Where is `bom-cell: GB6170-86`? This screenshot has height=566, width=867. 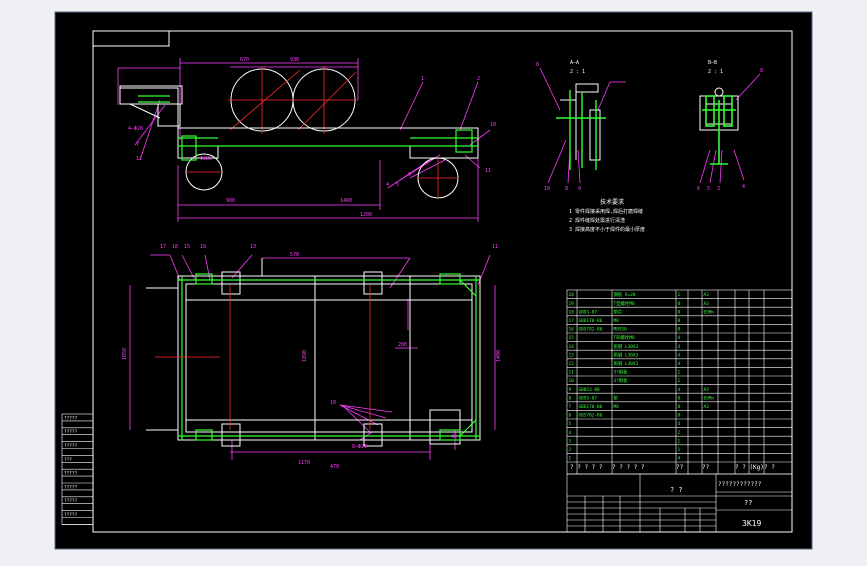 bom-cell: GB6170-86 is located at coordinates (591, 407).